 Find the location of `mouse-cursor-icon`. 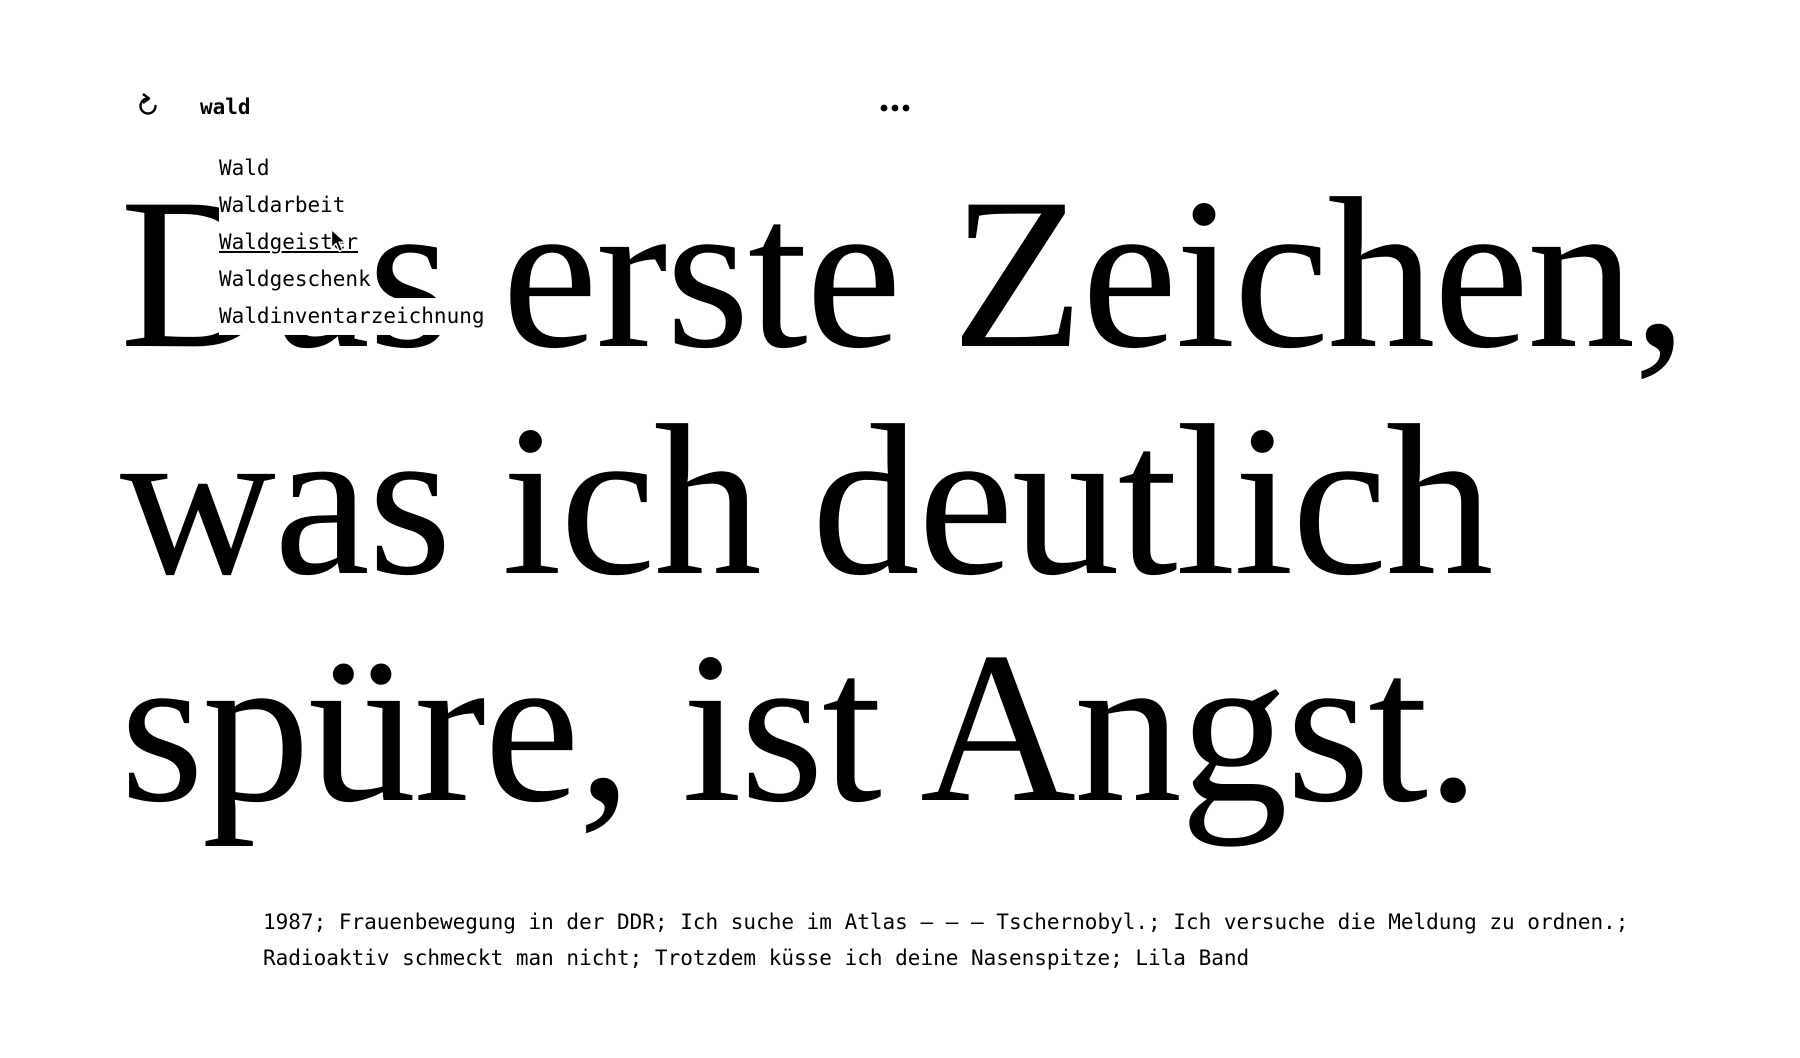

mouse-cursor-icon is located at coordinates (338, 240).